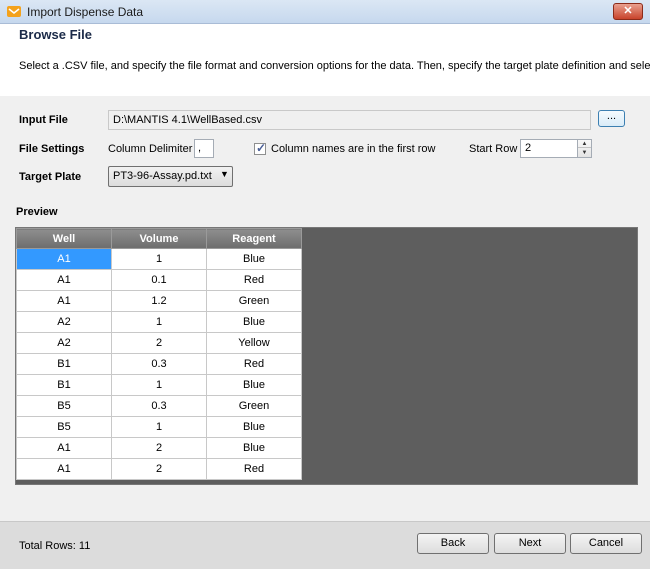 The width and height of the screenshot is (650, 569). I want to click on spin-down-icon: ▼, so click(584, 153).